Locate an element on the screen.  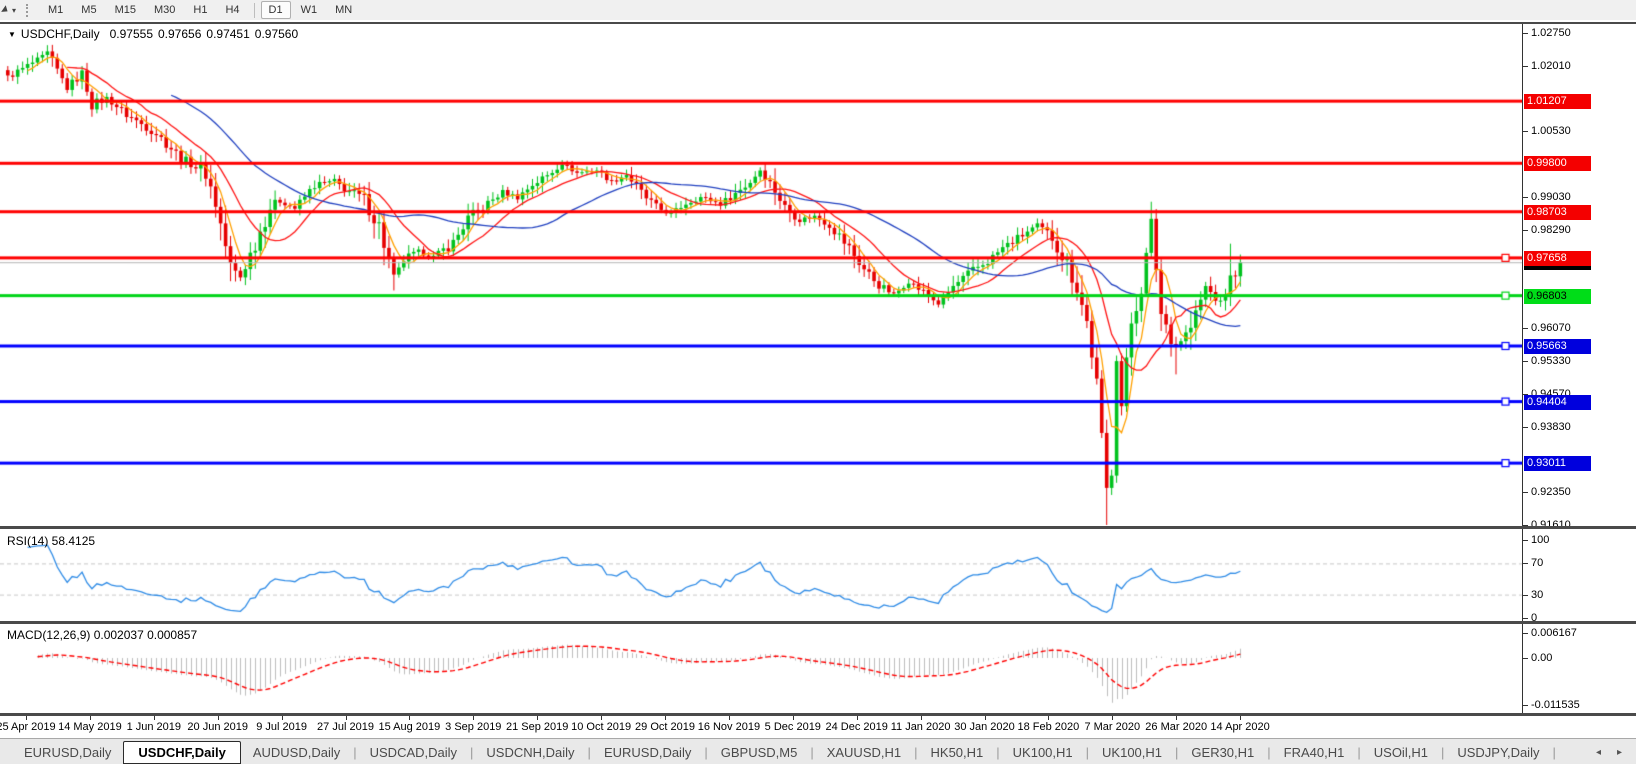
timeframe-button-mn: MN is located at coordinates (343, 10).